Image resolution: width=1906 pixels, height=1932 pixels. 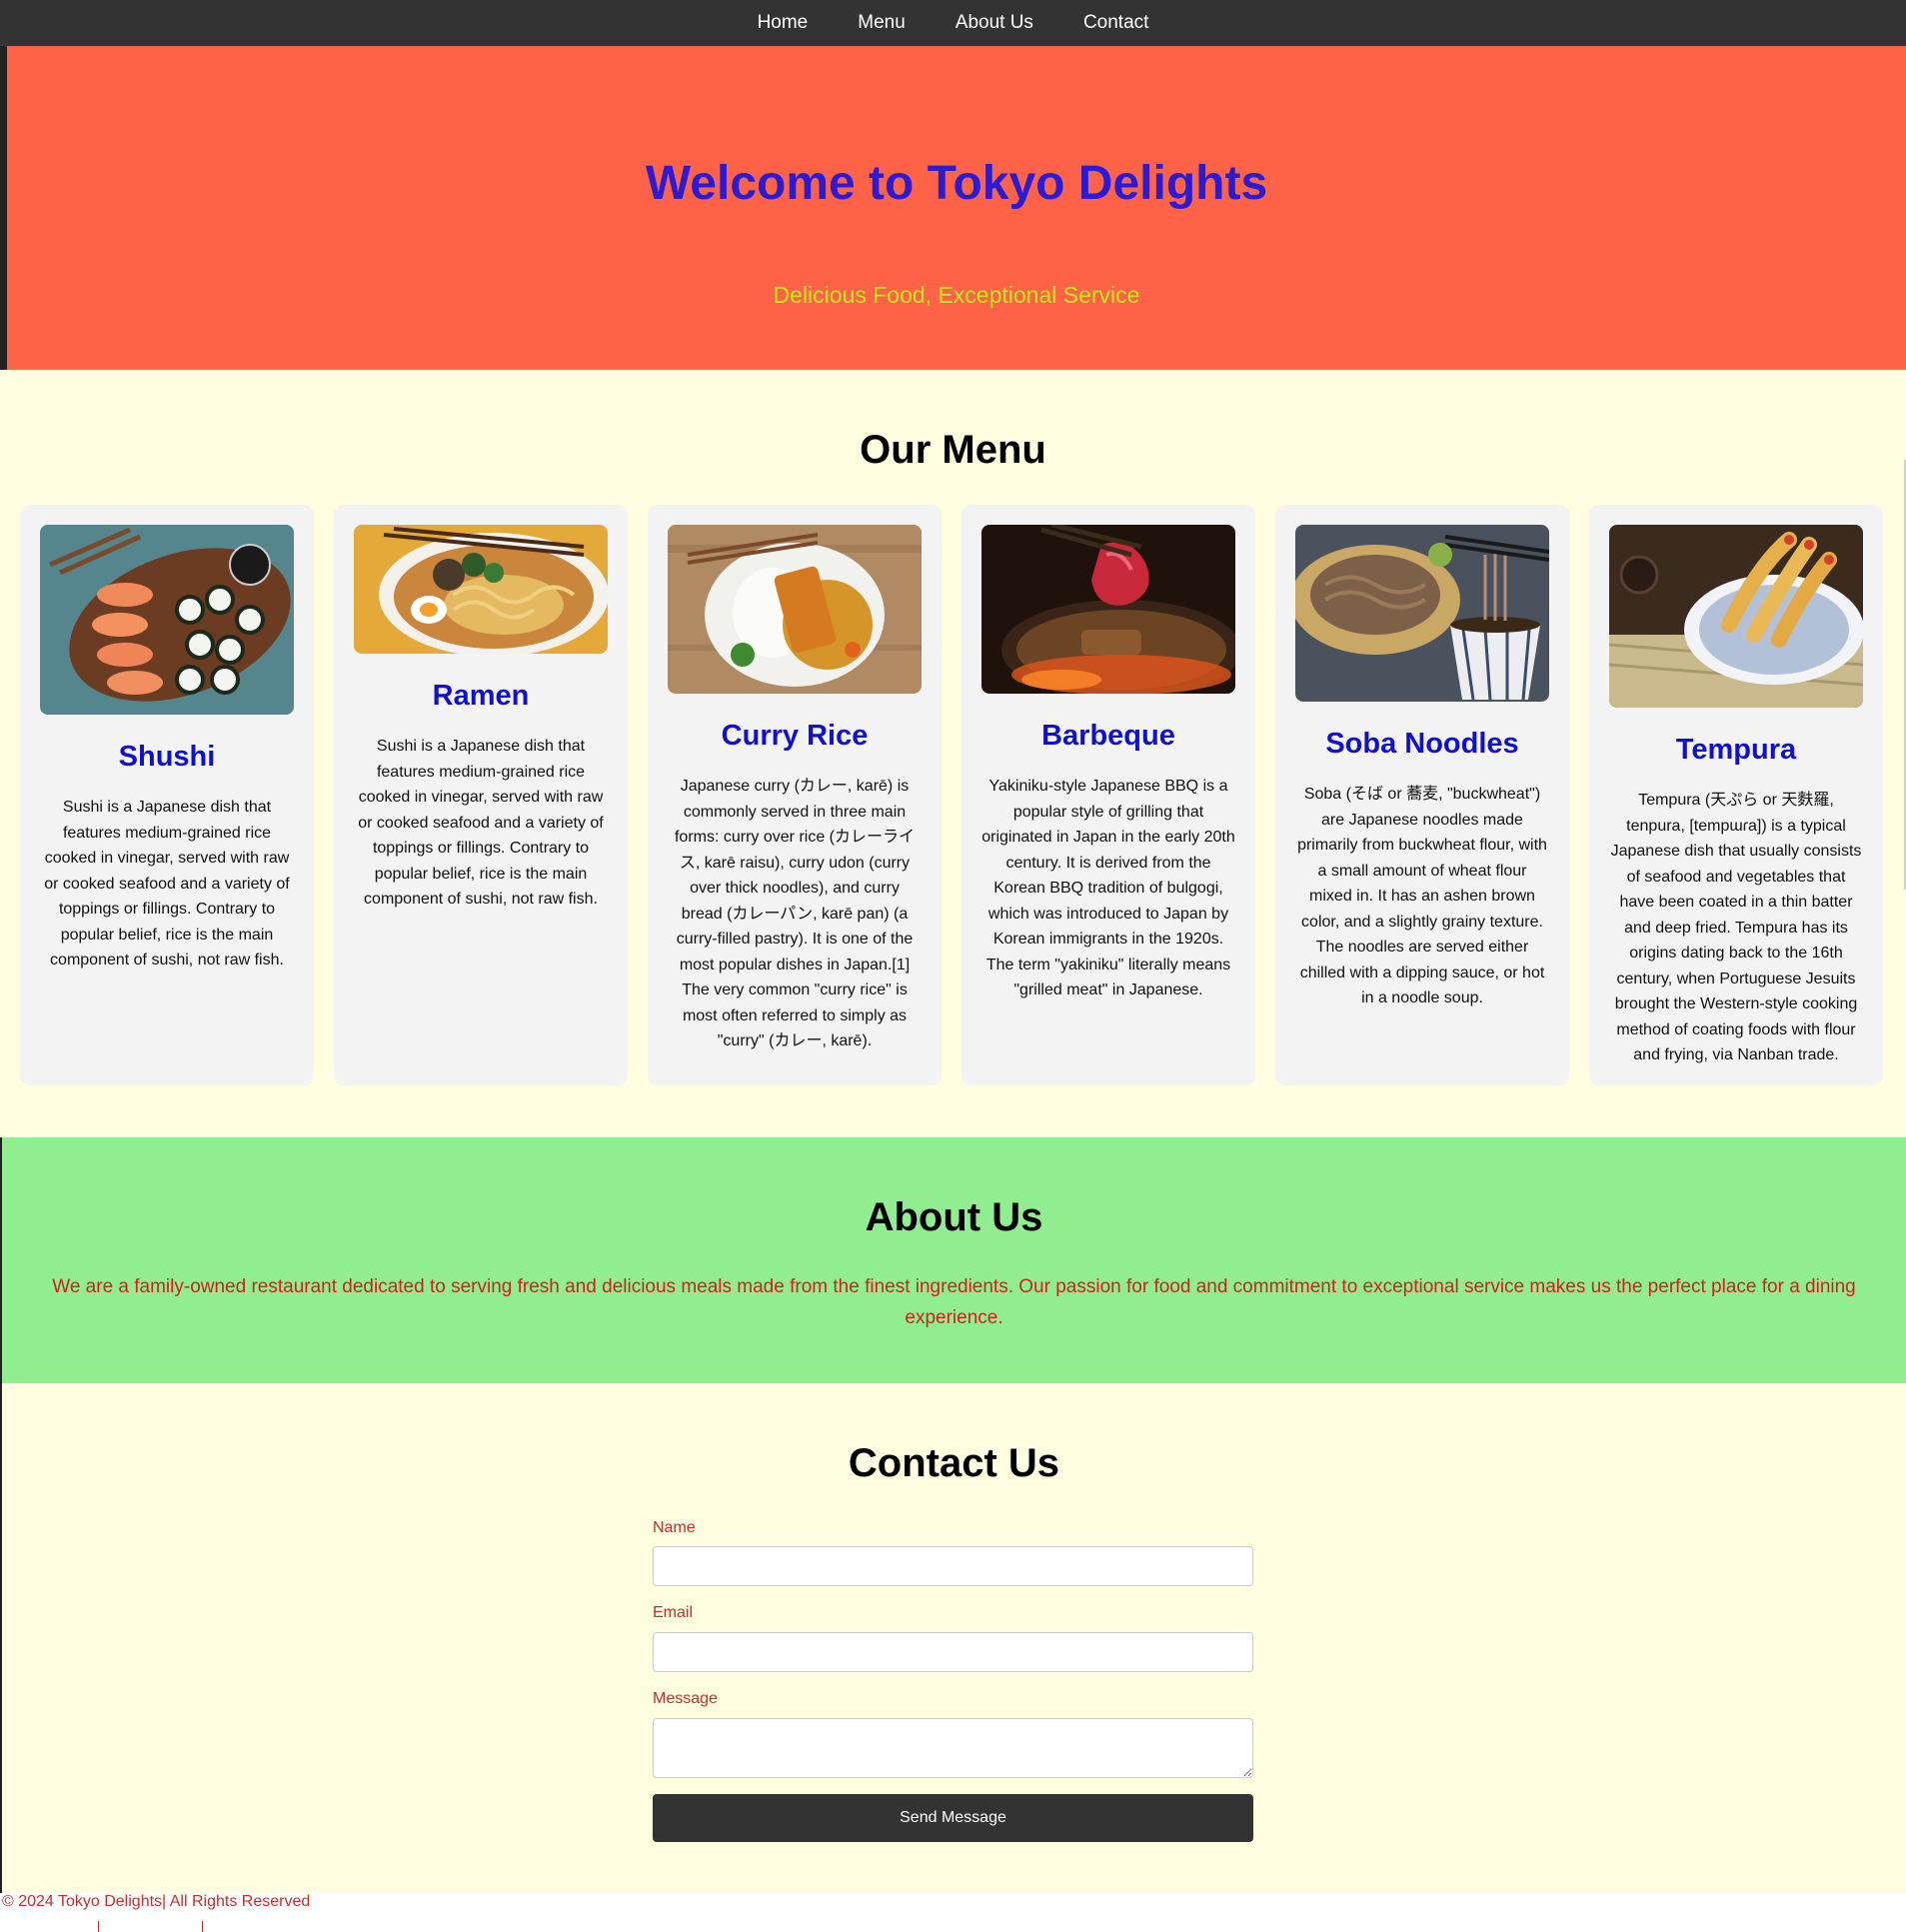 What do you see at coordinates (953, 1566) in the screenshot?
I see `name-input` at bounding box center [953, 1566].